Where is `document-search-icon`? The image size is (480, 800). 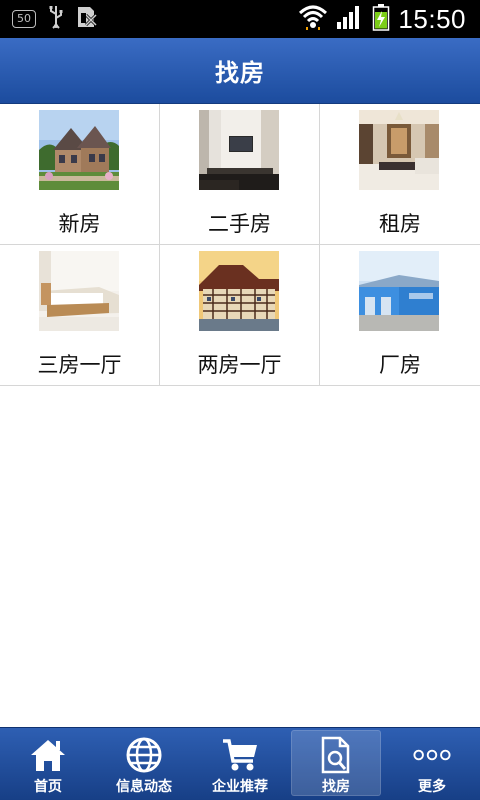
document-search-icon is located at coordinates (336, 755).